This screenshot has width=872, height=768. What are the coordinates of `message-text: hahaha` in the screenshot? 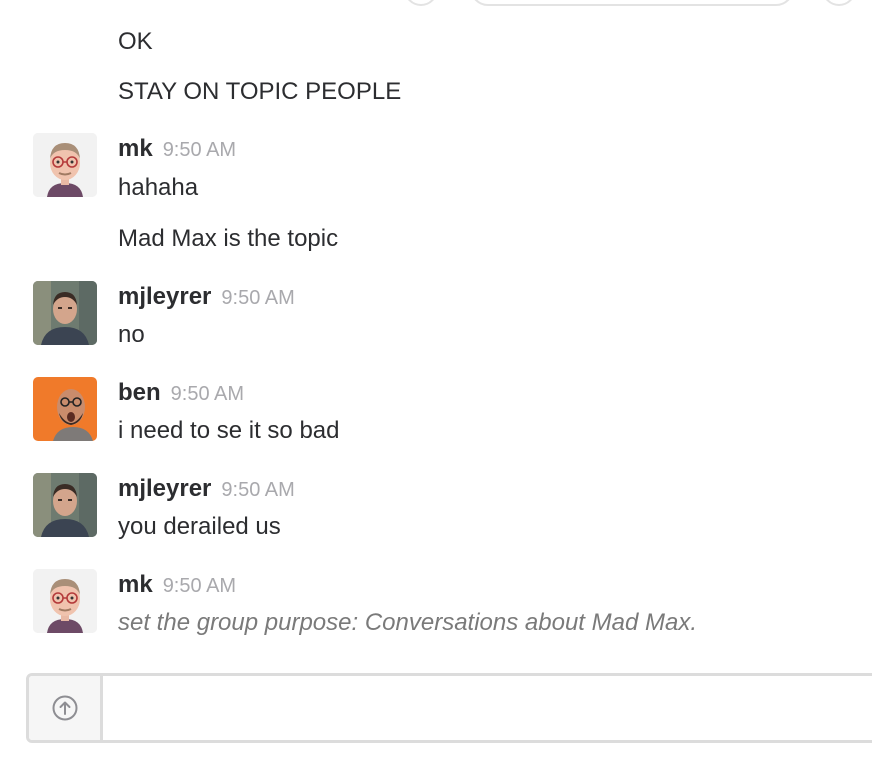 It's located at (158, 187).